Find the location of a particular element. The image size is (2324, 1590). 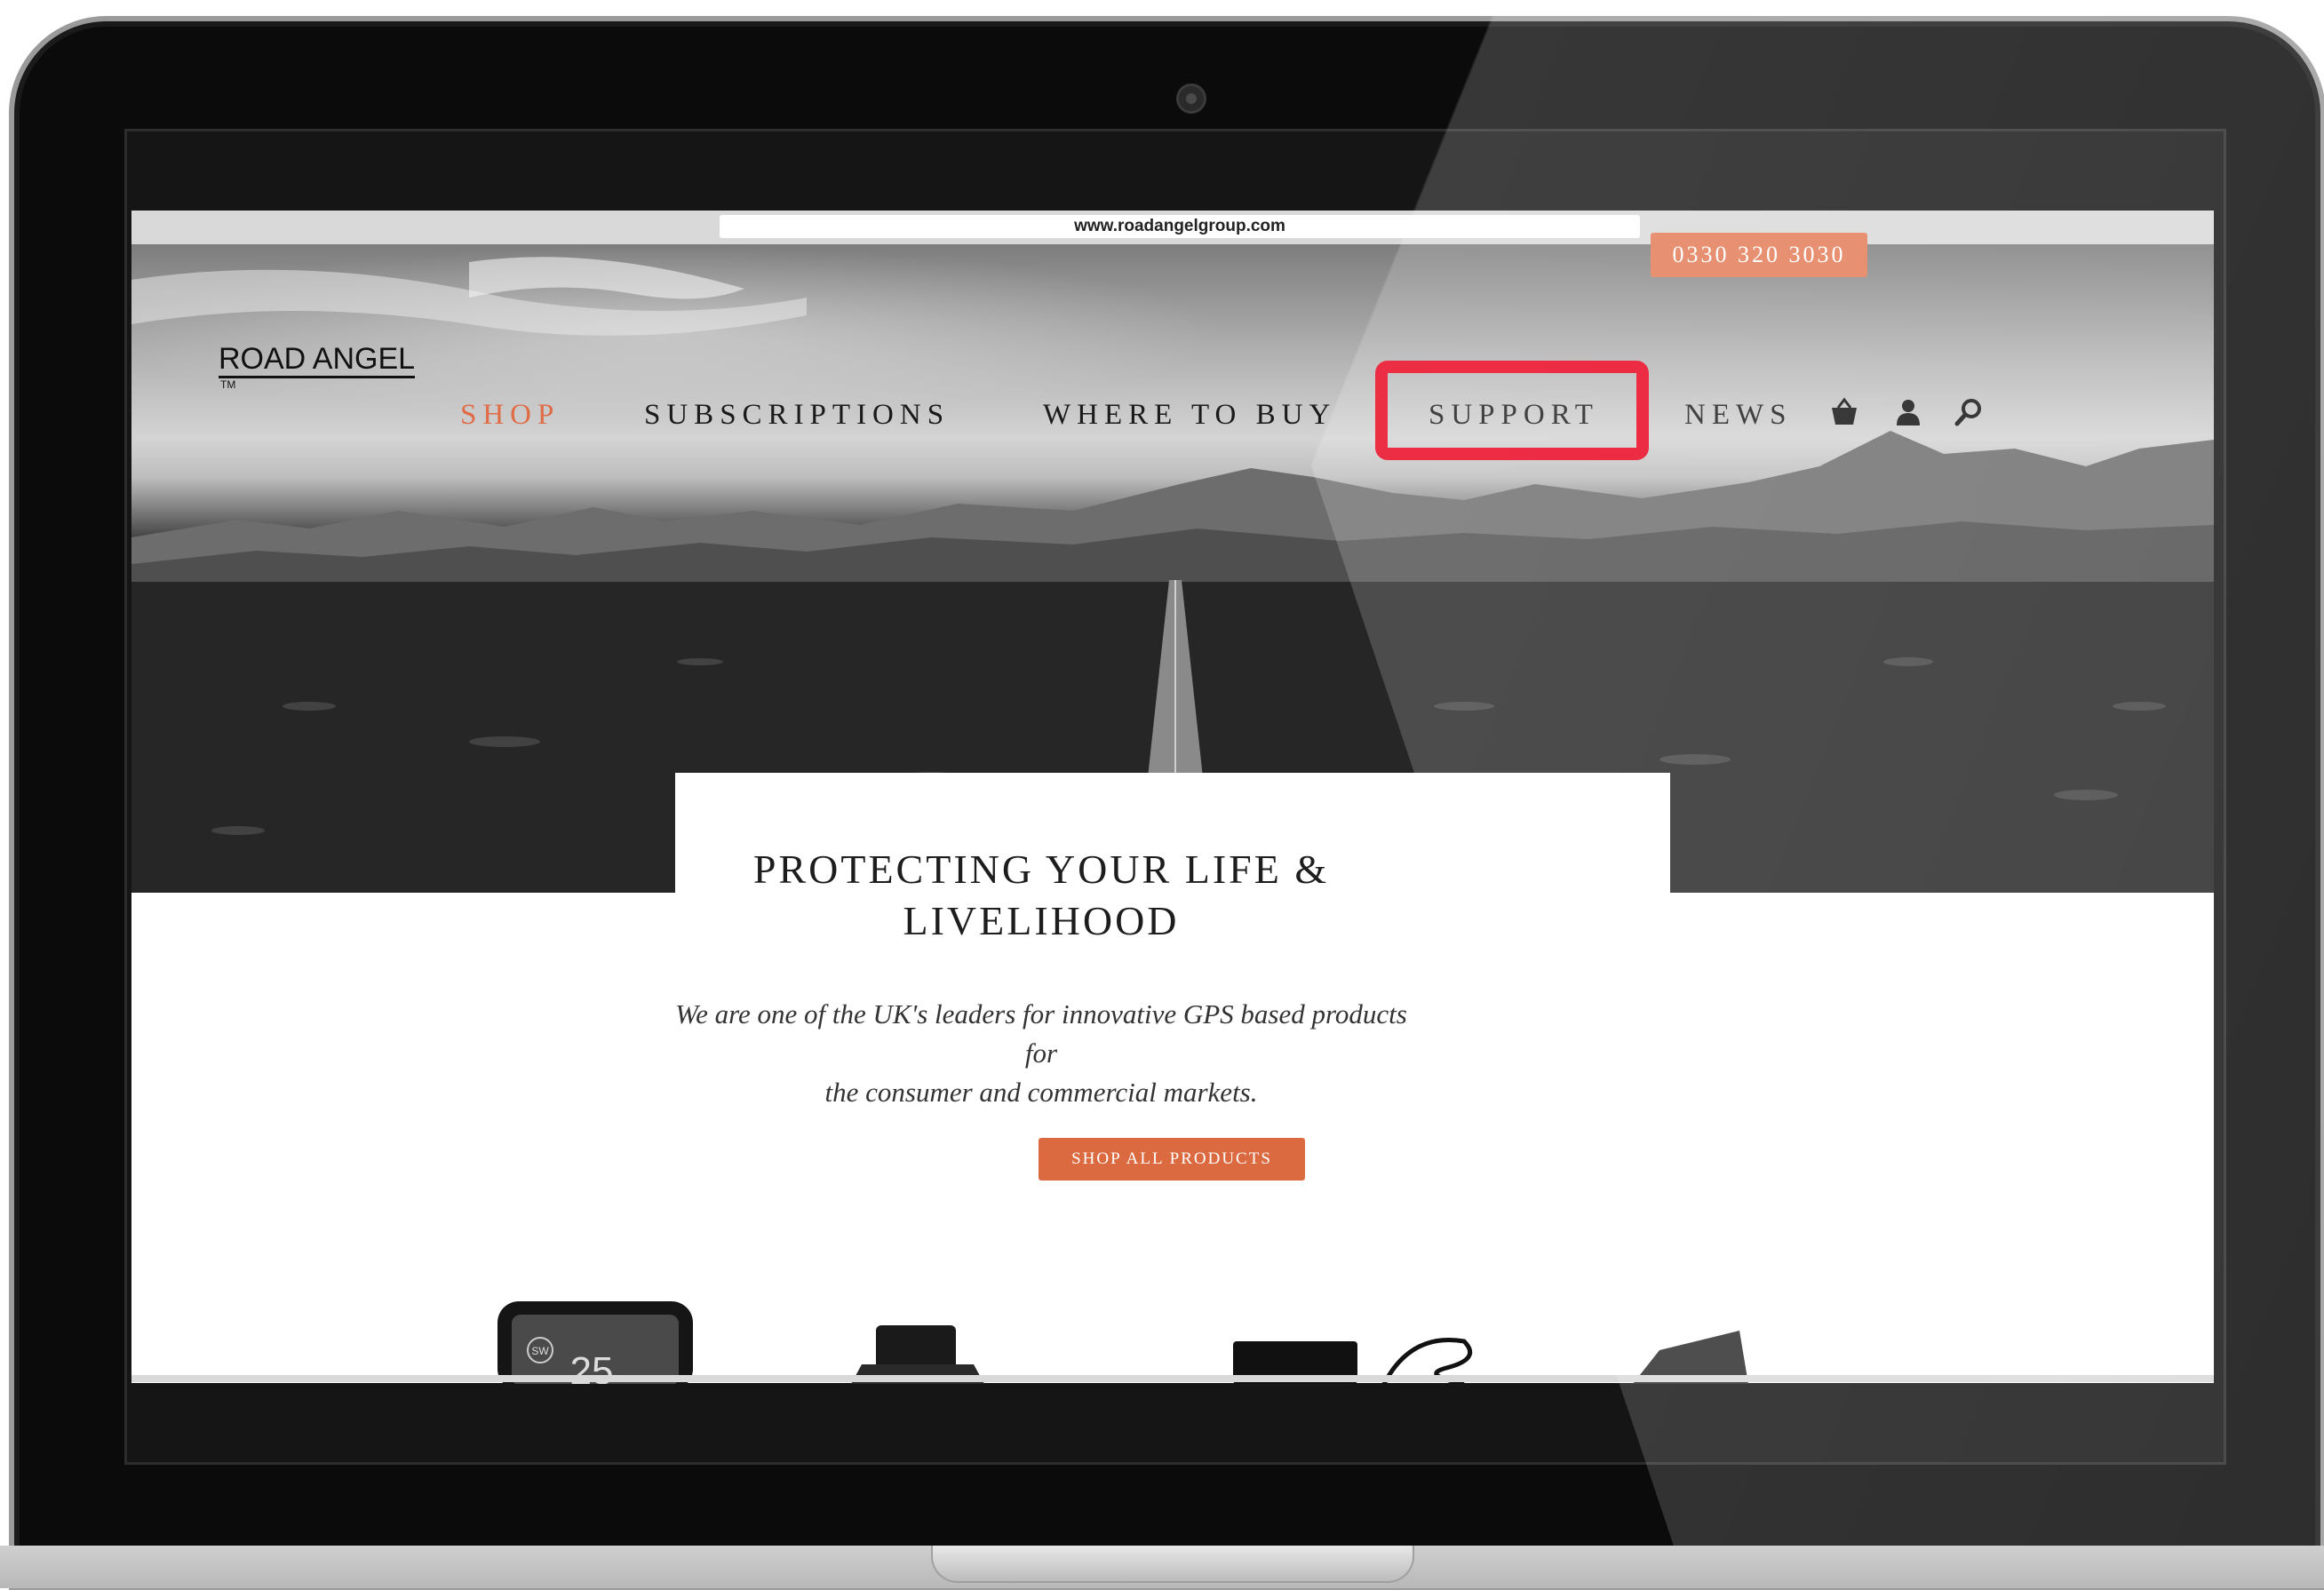

webcam-icon is located at coordinates (1191, 98).